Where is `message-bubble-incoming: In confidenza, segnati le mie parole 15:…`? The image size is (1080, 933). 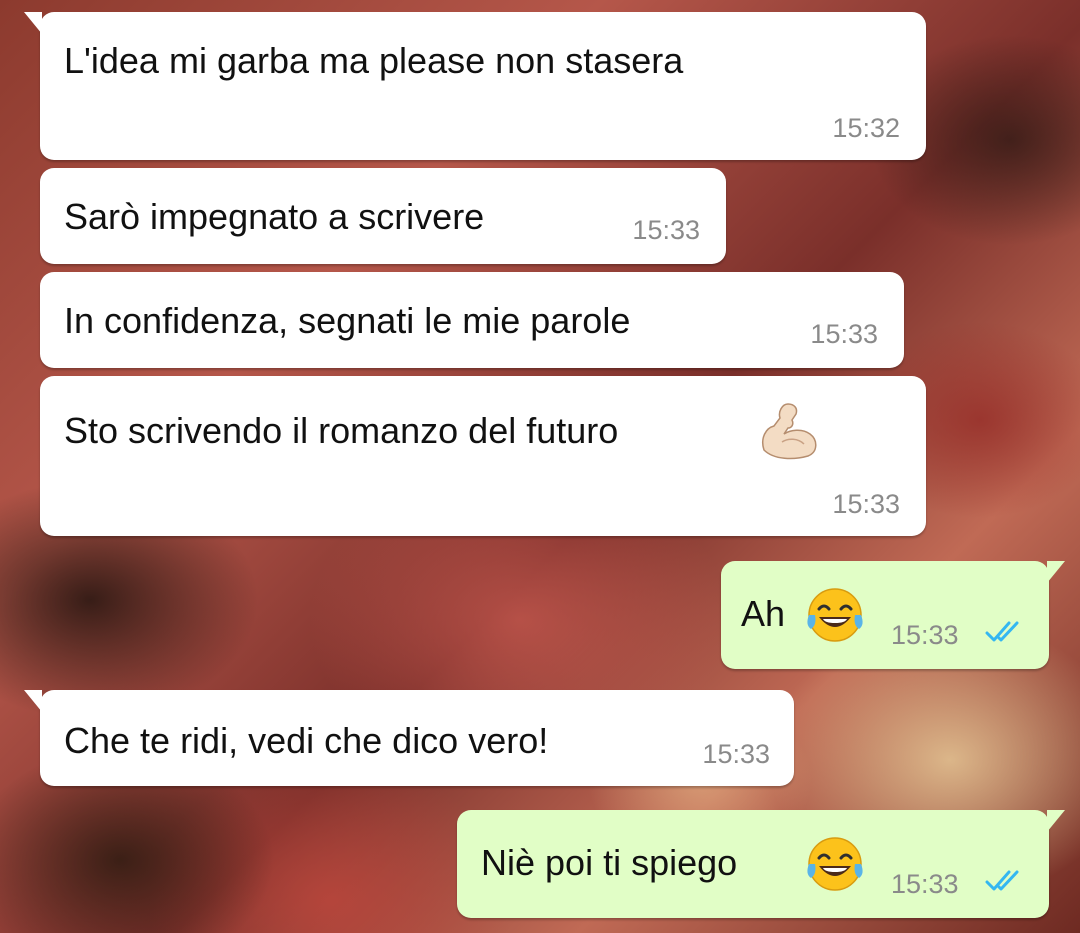
message-bubble-incoming: In confidenza, segnati le mie parole 15:… is located at coordinates (472, 320).